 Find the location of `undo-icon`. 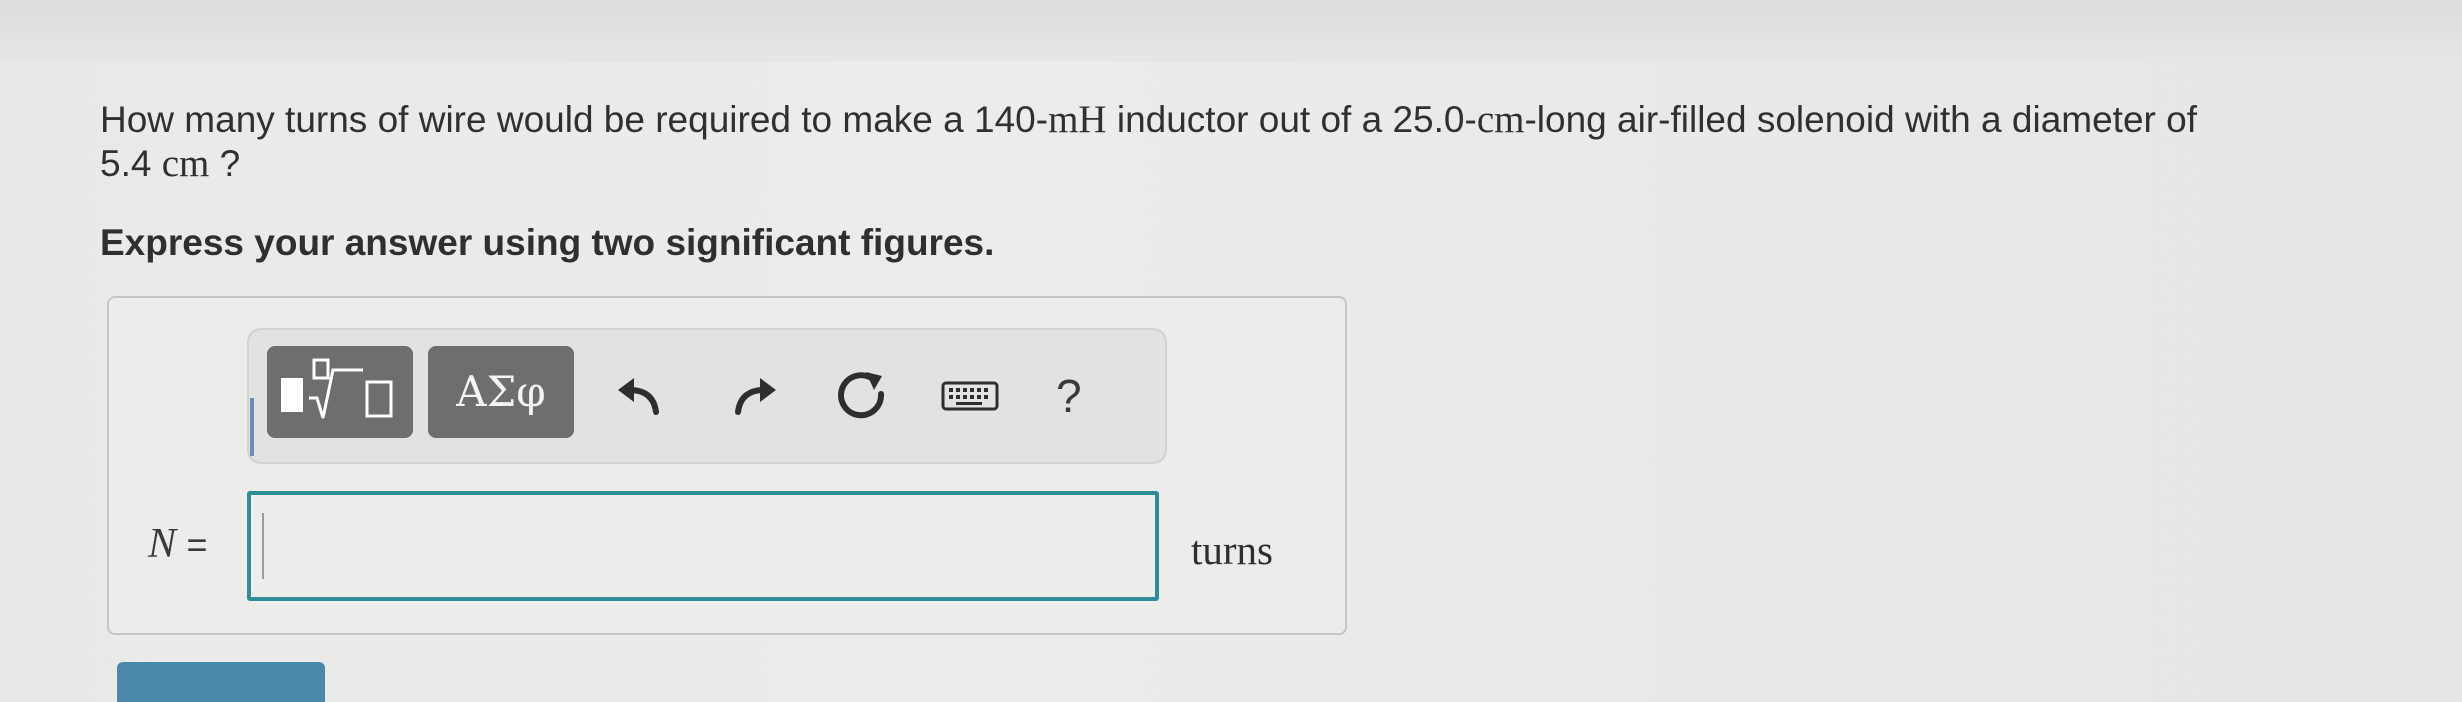

undo-icon is located at coordinates (638, 396).